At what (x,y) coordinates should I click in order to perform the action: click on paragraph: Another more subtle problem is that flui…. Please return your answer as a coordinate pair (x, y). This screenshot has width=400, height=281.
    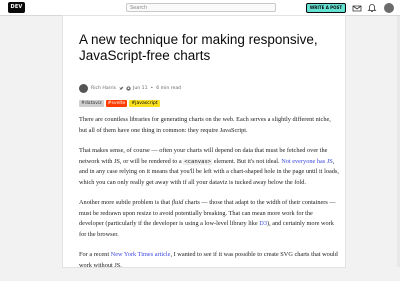
    Looking at the image, I should click on (207, 218).